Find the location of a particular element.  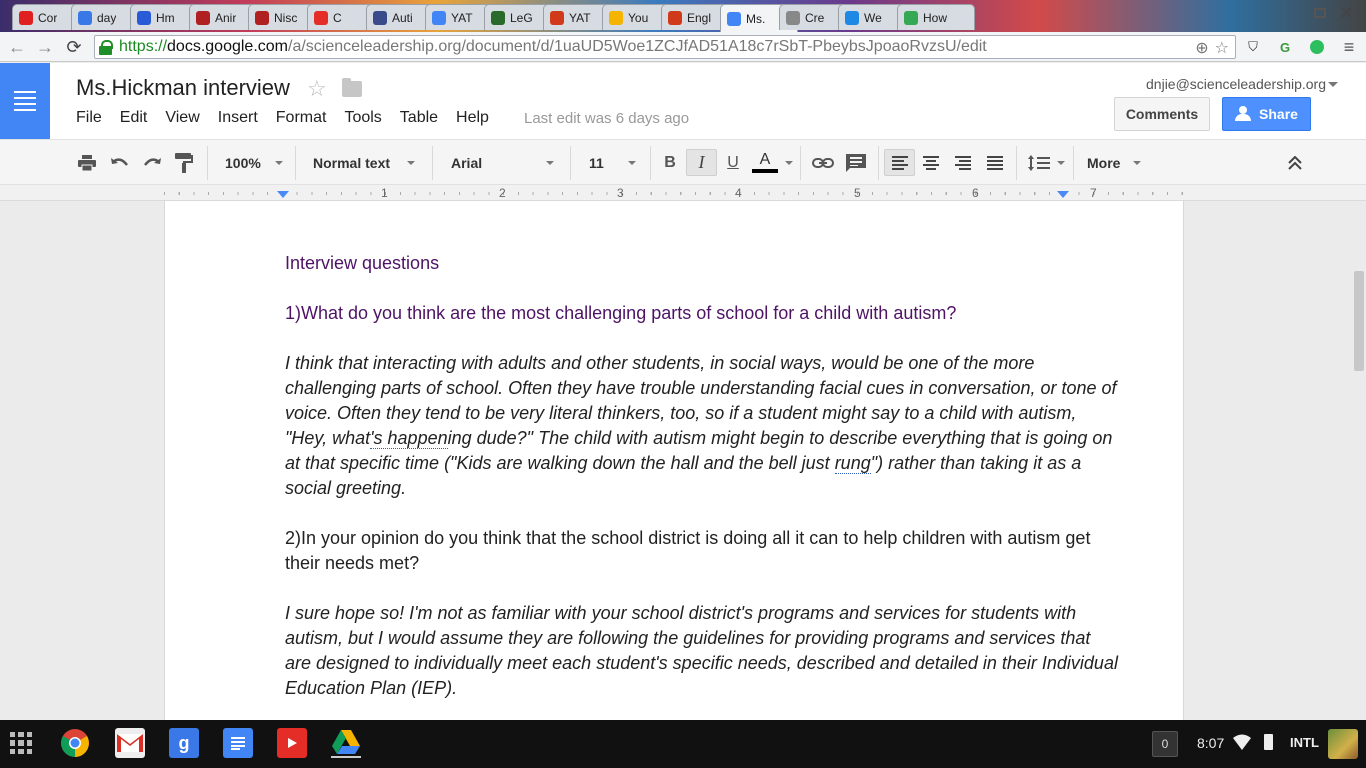

drive-app-icon is located at coordinates (346, 743).